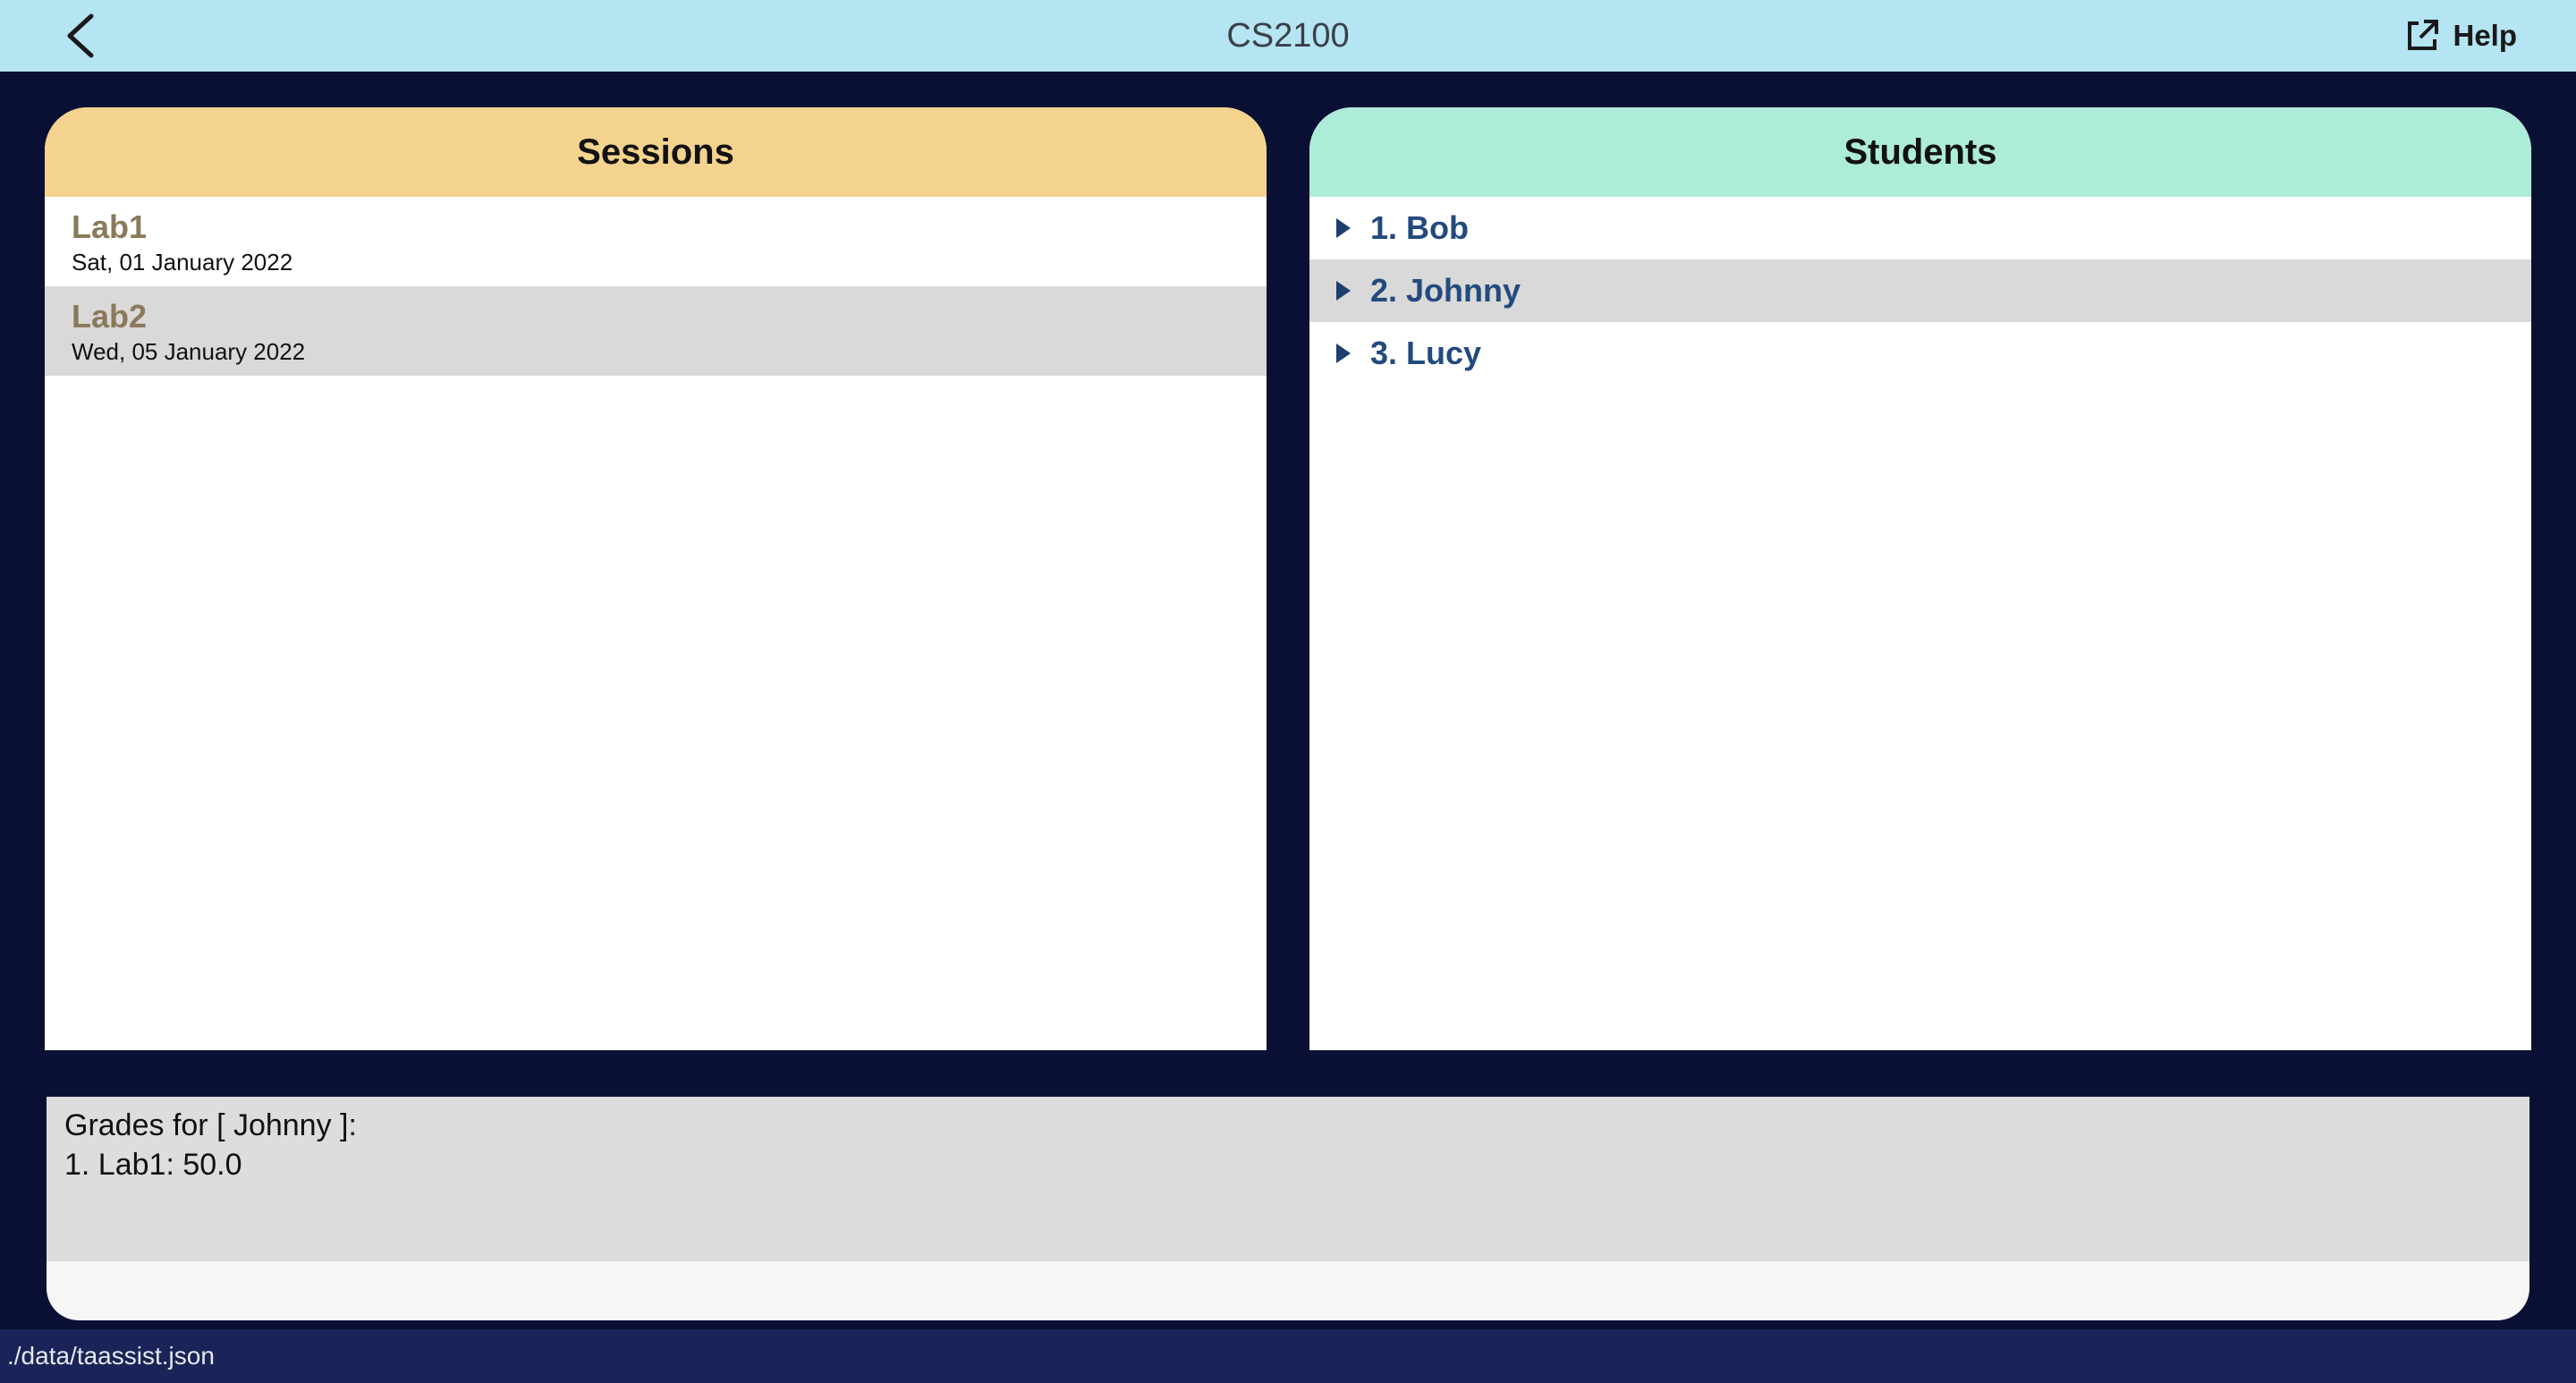  Describe the element at coordinates (189, 352) in the screenshot. I see `session-date: Wed, 05 January 2022` at that location.